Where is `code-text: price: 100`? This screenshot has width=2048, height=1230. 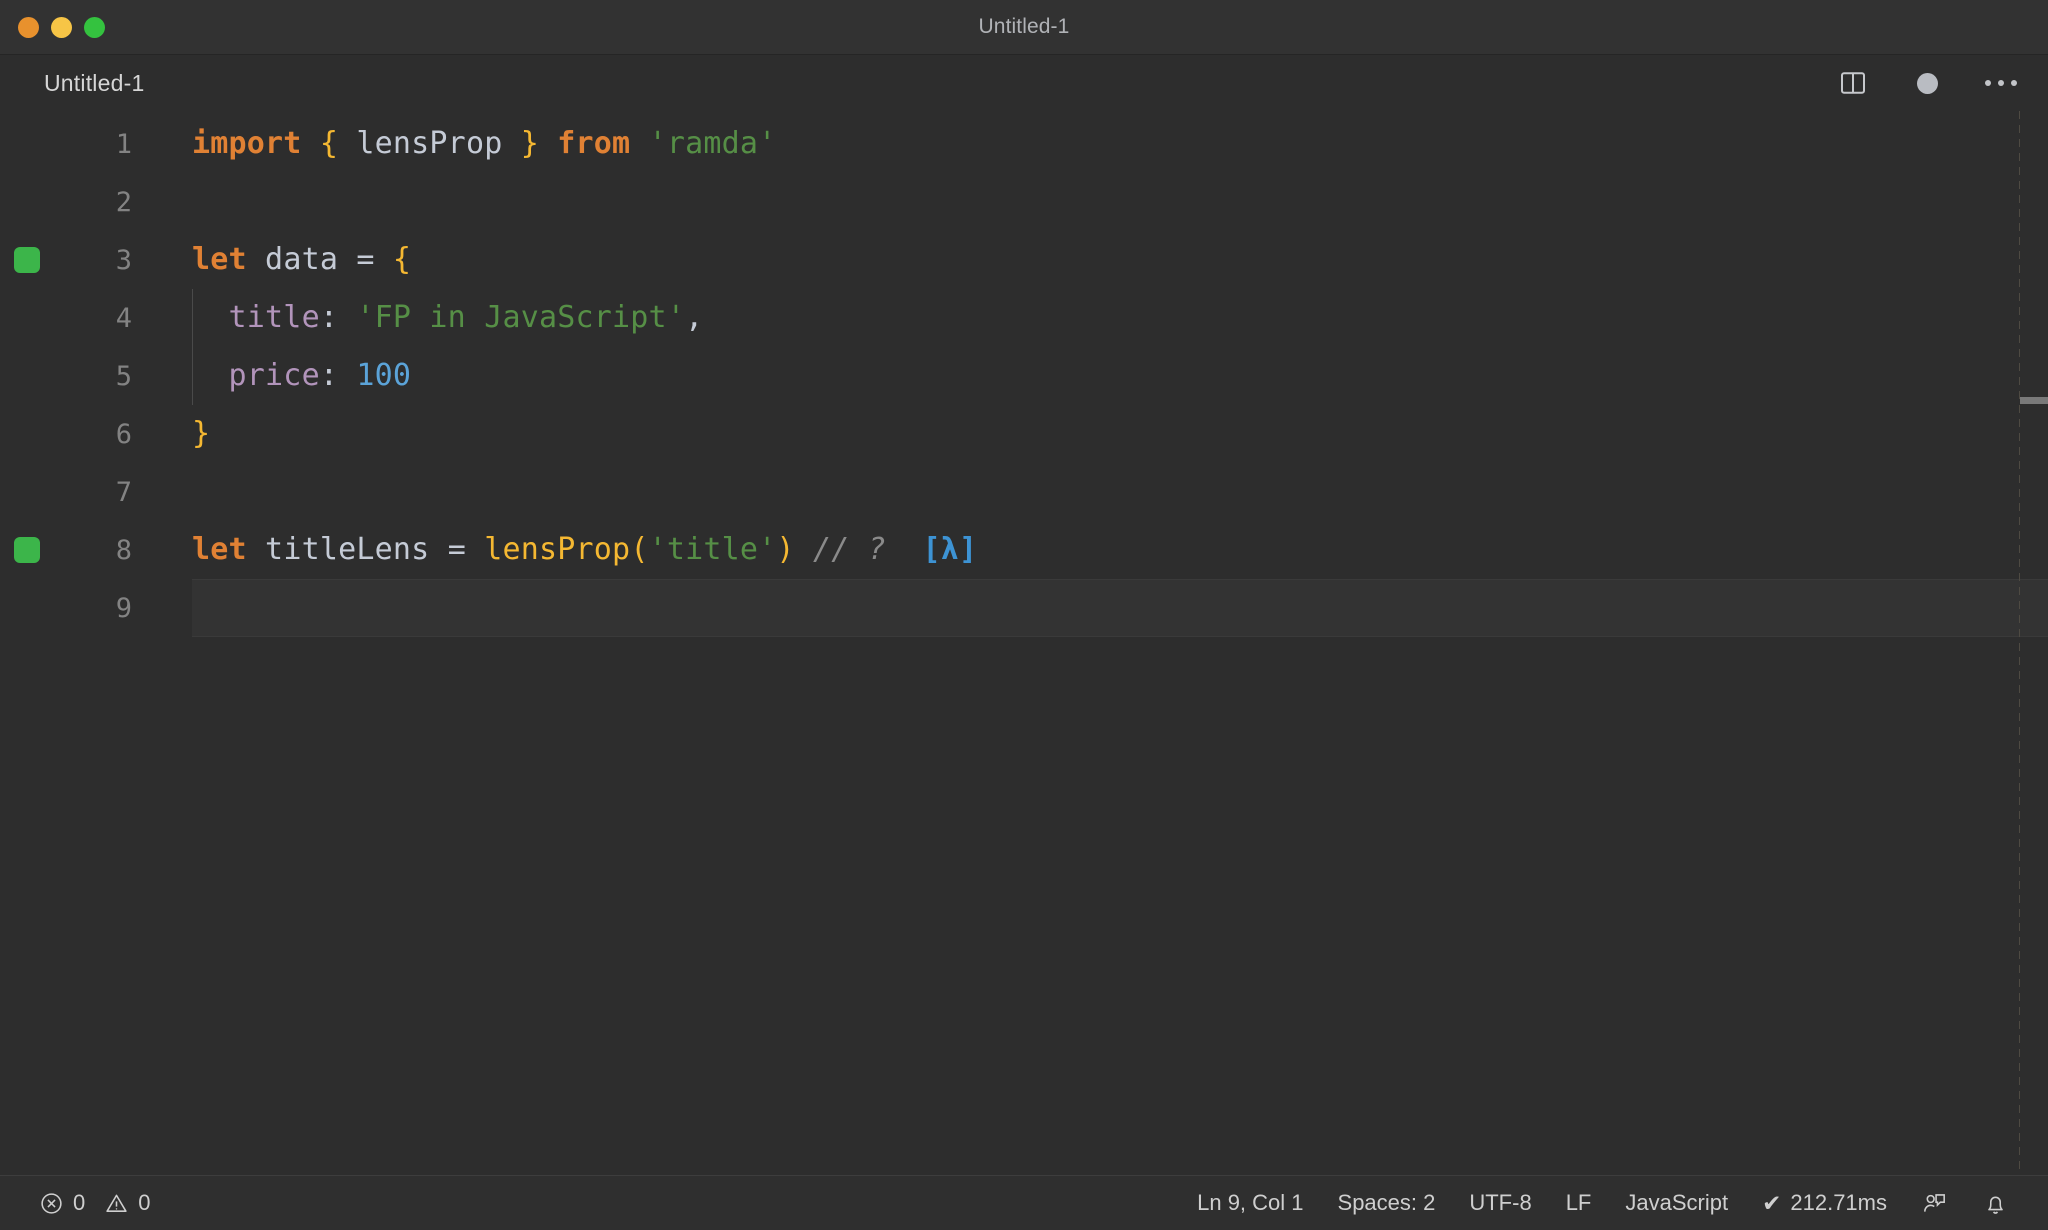
code-text: price: 100 is located at coordinates (301, 376).